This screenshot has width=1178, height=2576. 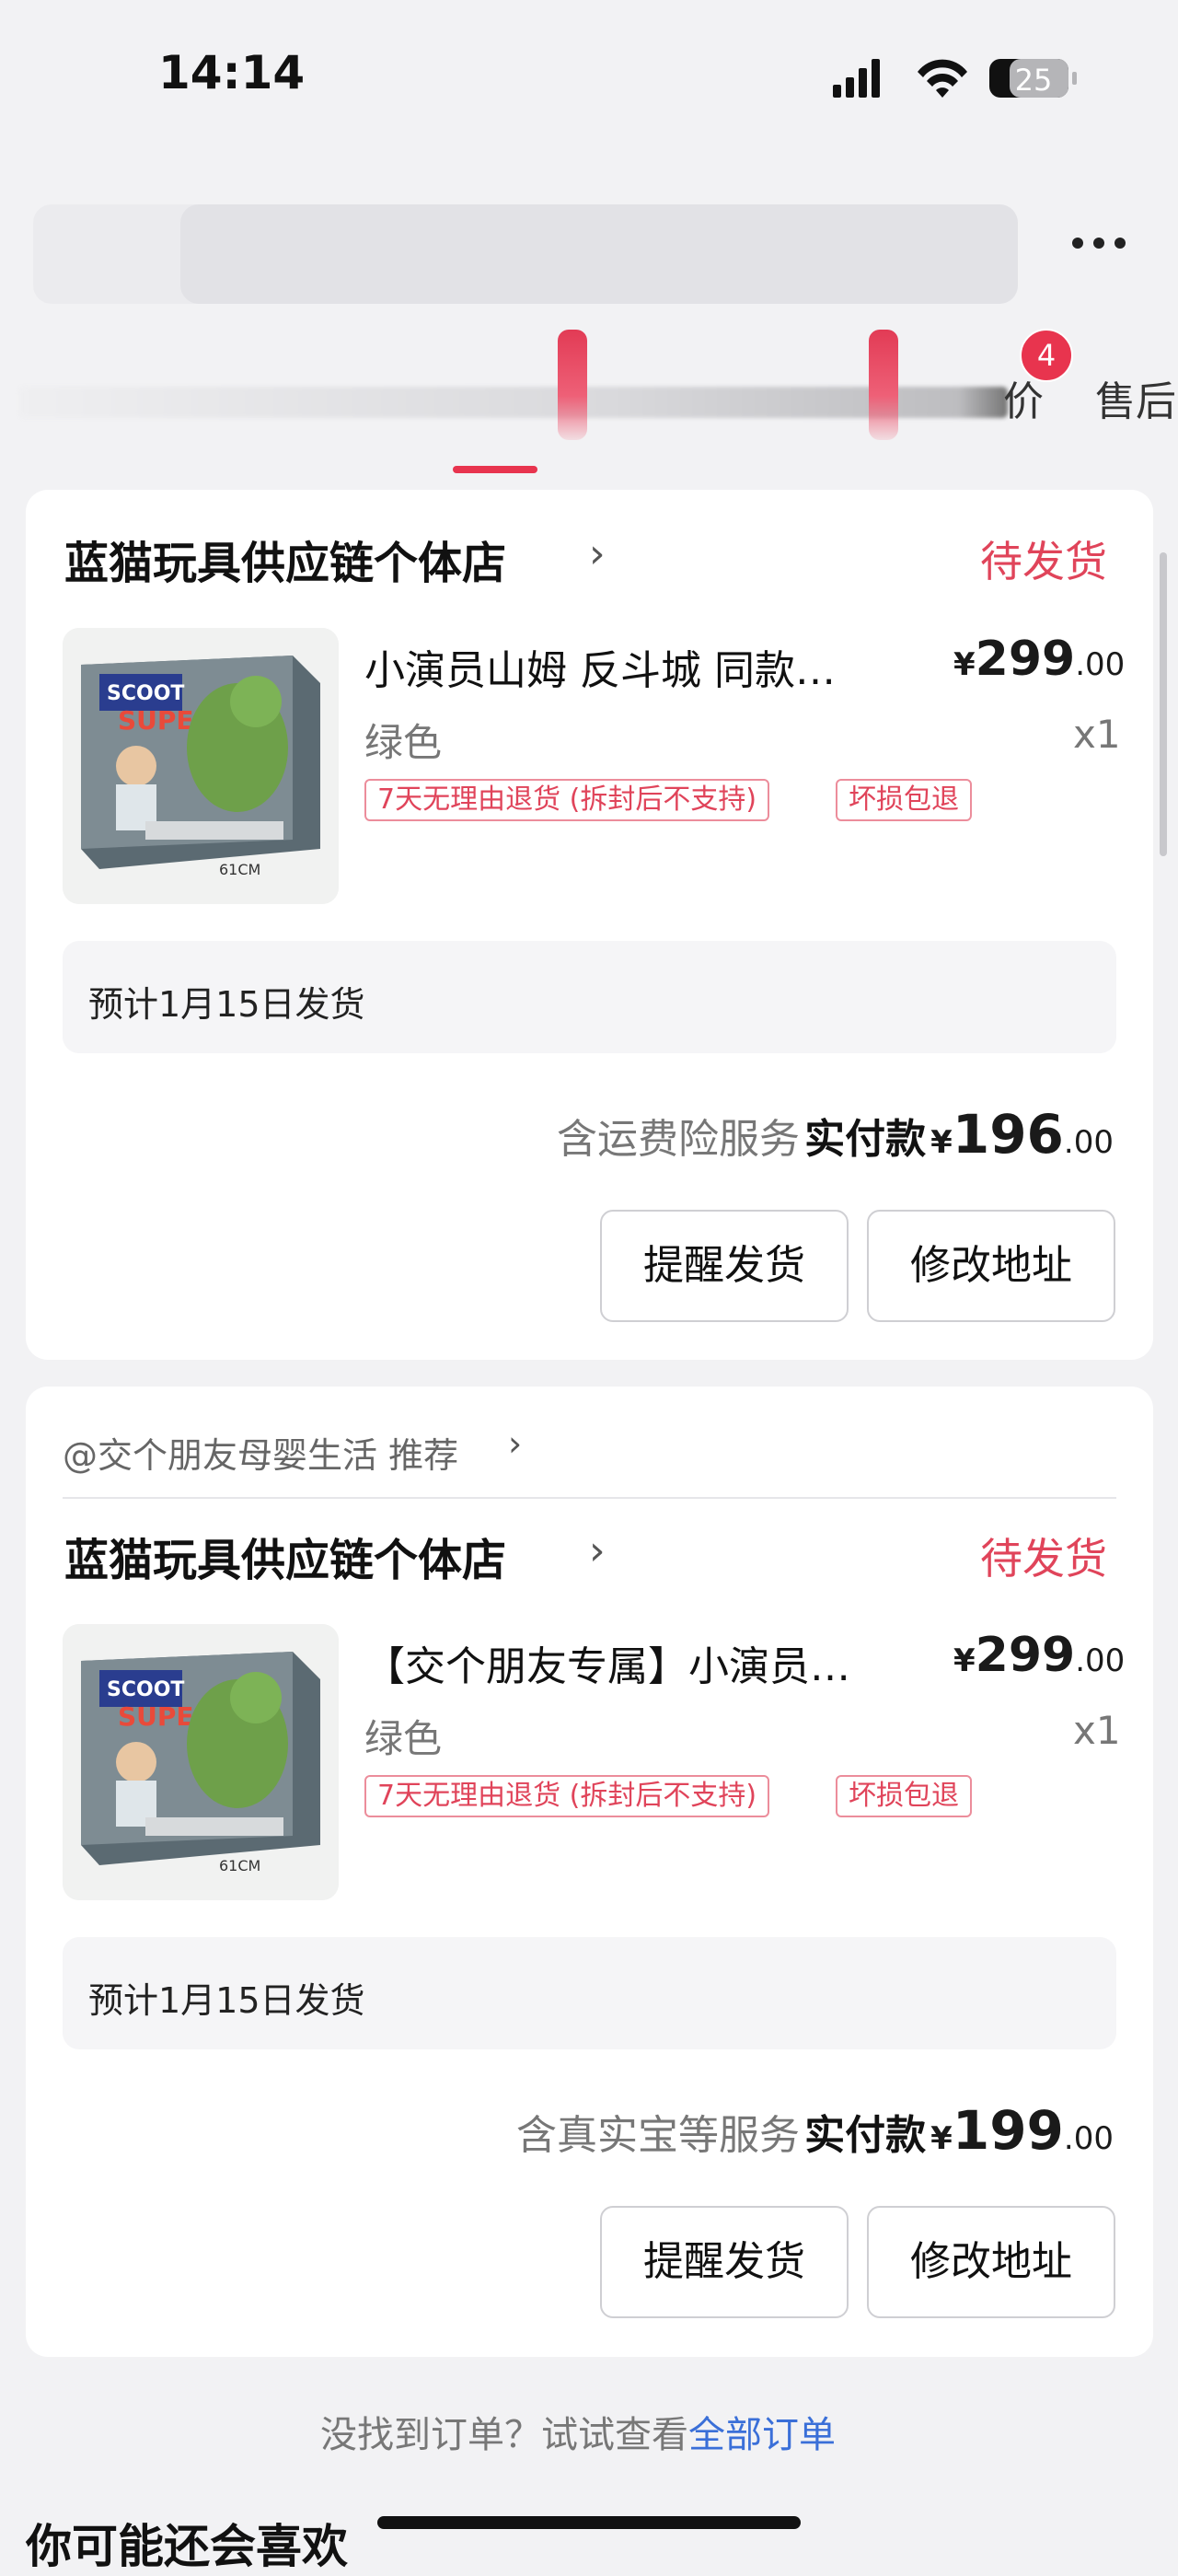 What do you see at coordinates (678, 1139) in the screenshot?
I see `service-text: 含运费险服务` at bounding box center [678, 1139].